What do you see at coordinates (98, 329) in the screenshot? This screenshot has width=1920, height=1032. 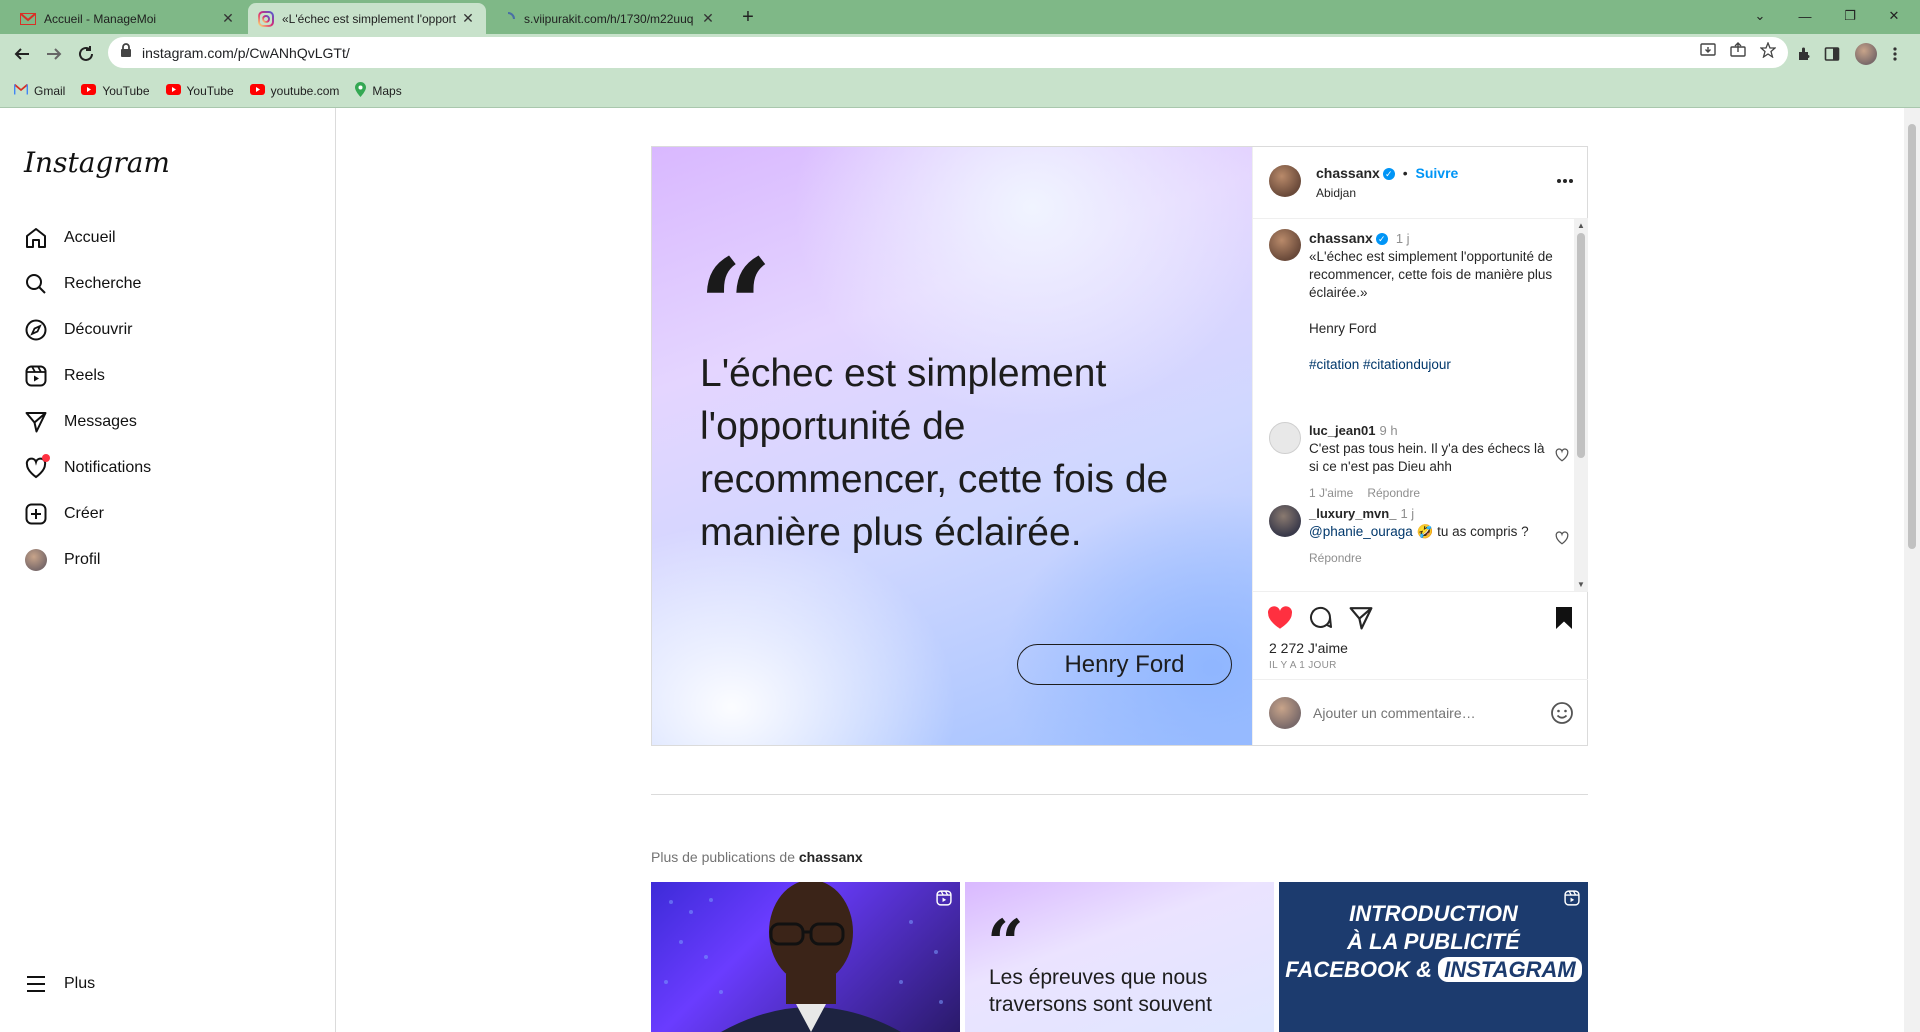 I see `sidebar-item-label: Découvrir` at bounding box center [98, 329].